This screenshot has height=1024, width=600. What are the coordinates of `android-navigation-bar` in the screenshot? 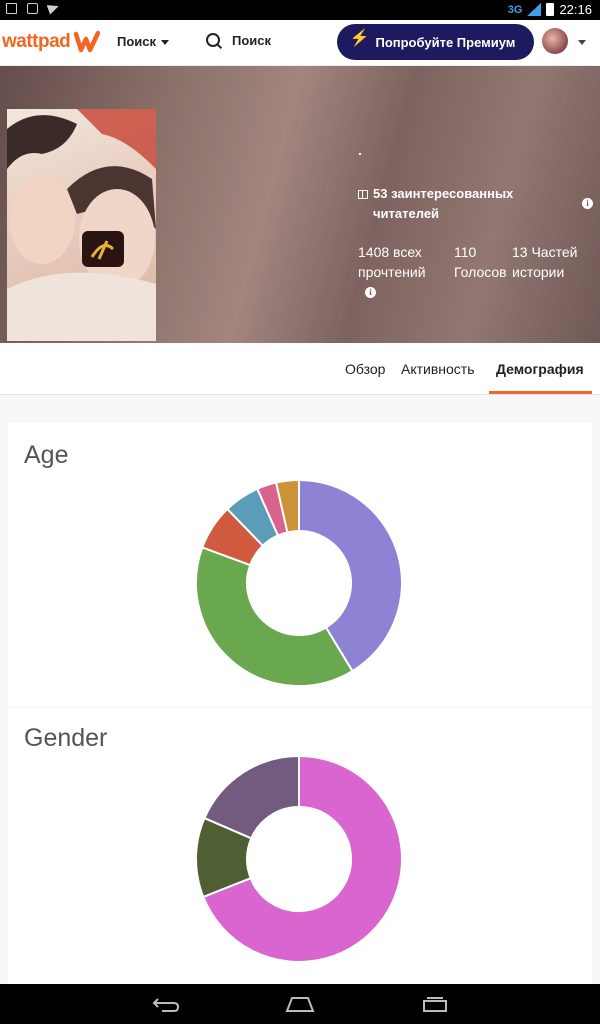 It's located at (300, 1004).